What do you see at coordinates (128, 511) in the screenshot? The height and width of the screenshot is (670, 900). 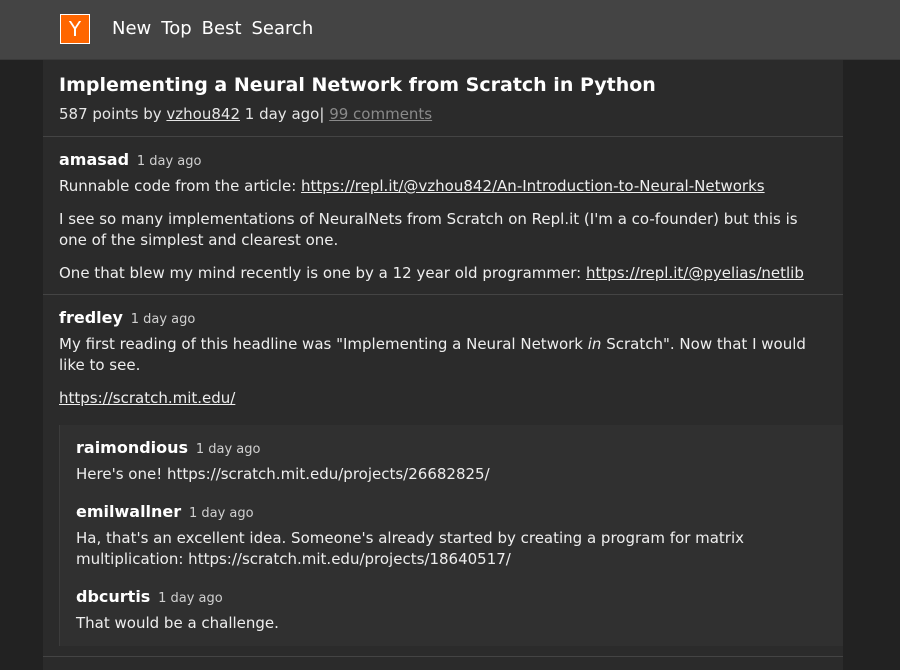 I see `comment-username: emilwallner` at bounding box center [128, 511].